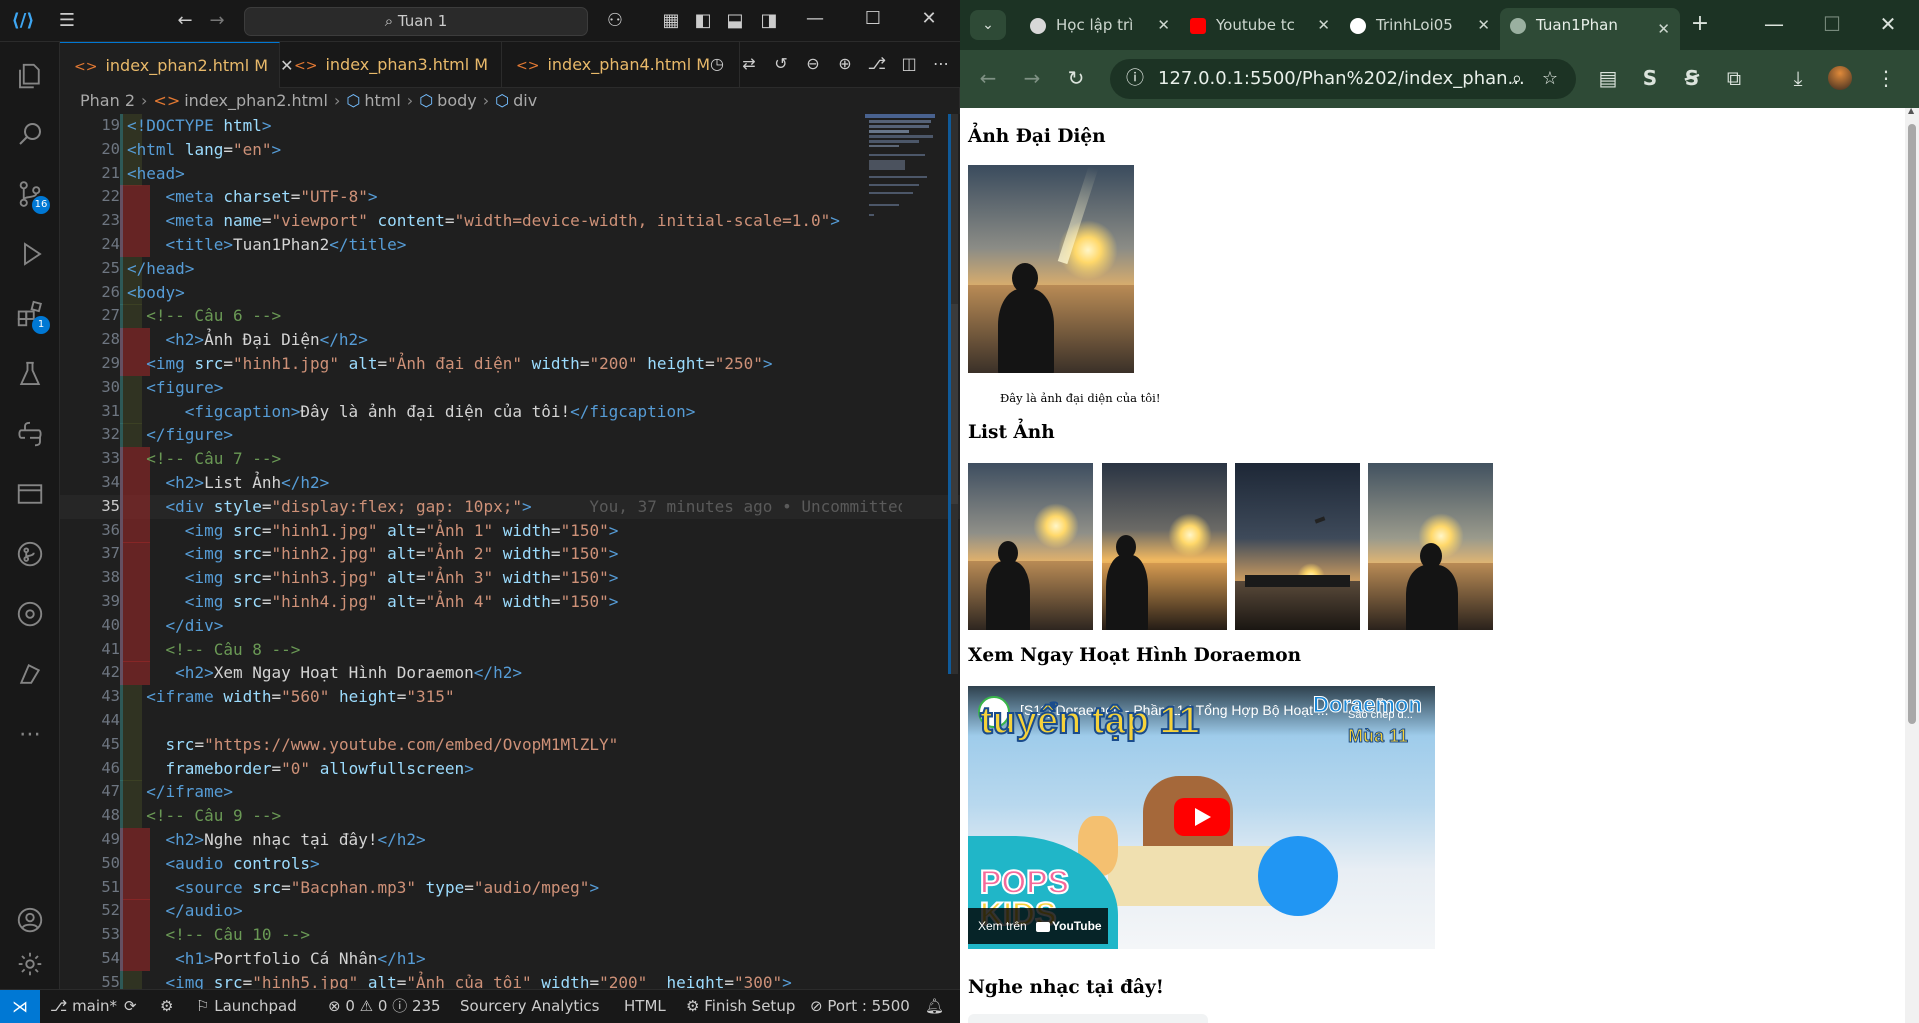  I want to click on run-debug-icon, so click(30, 254).